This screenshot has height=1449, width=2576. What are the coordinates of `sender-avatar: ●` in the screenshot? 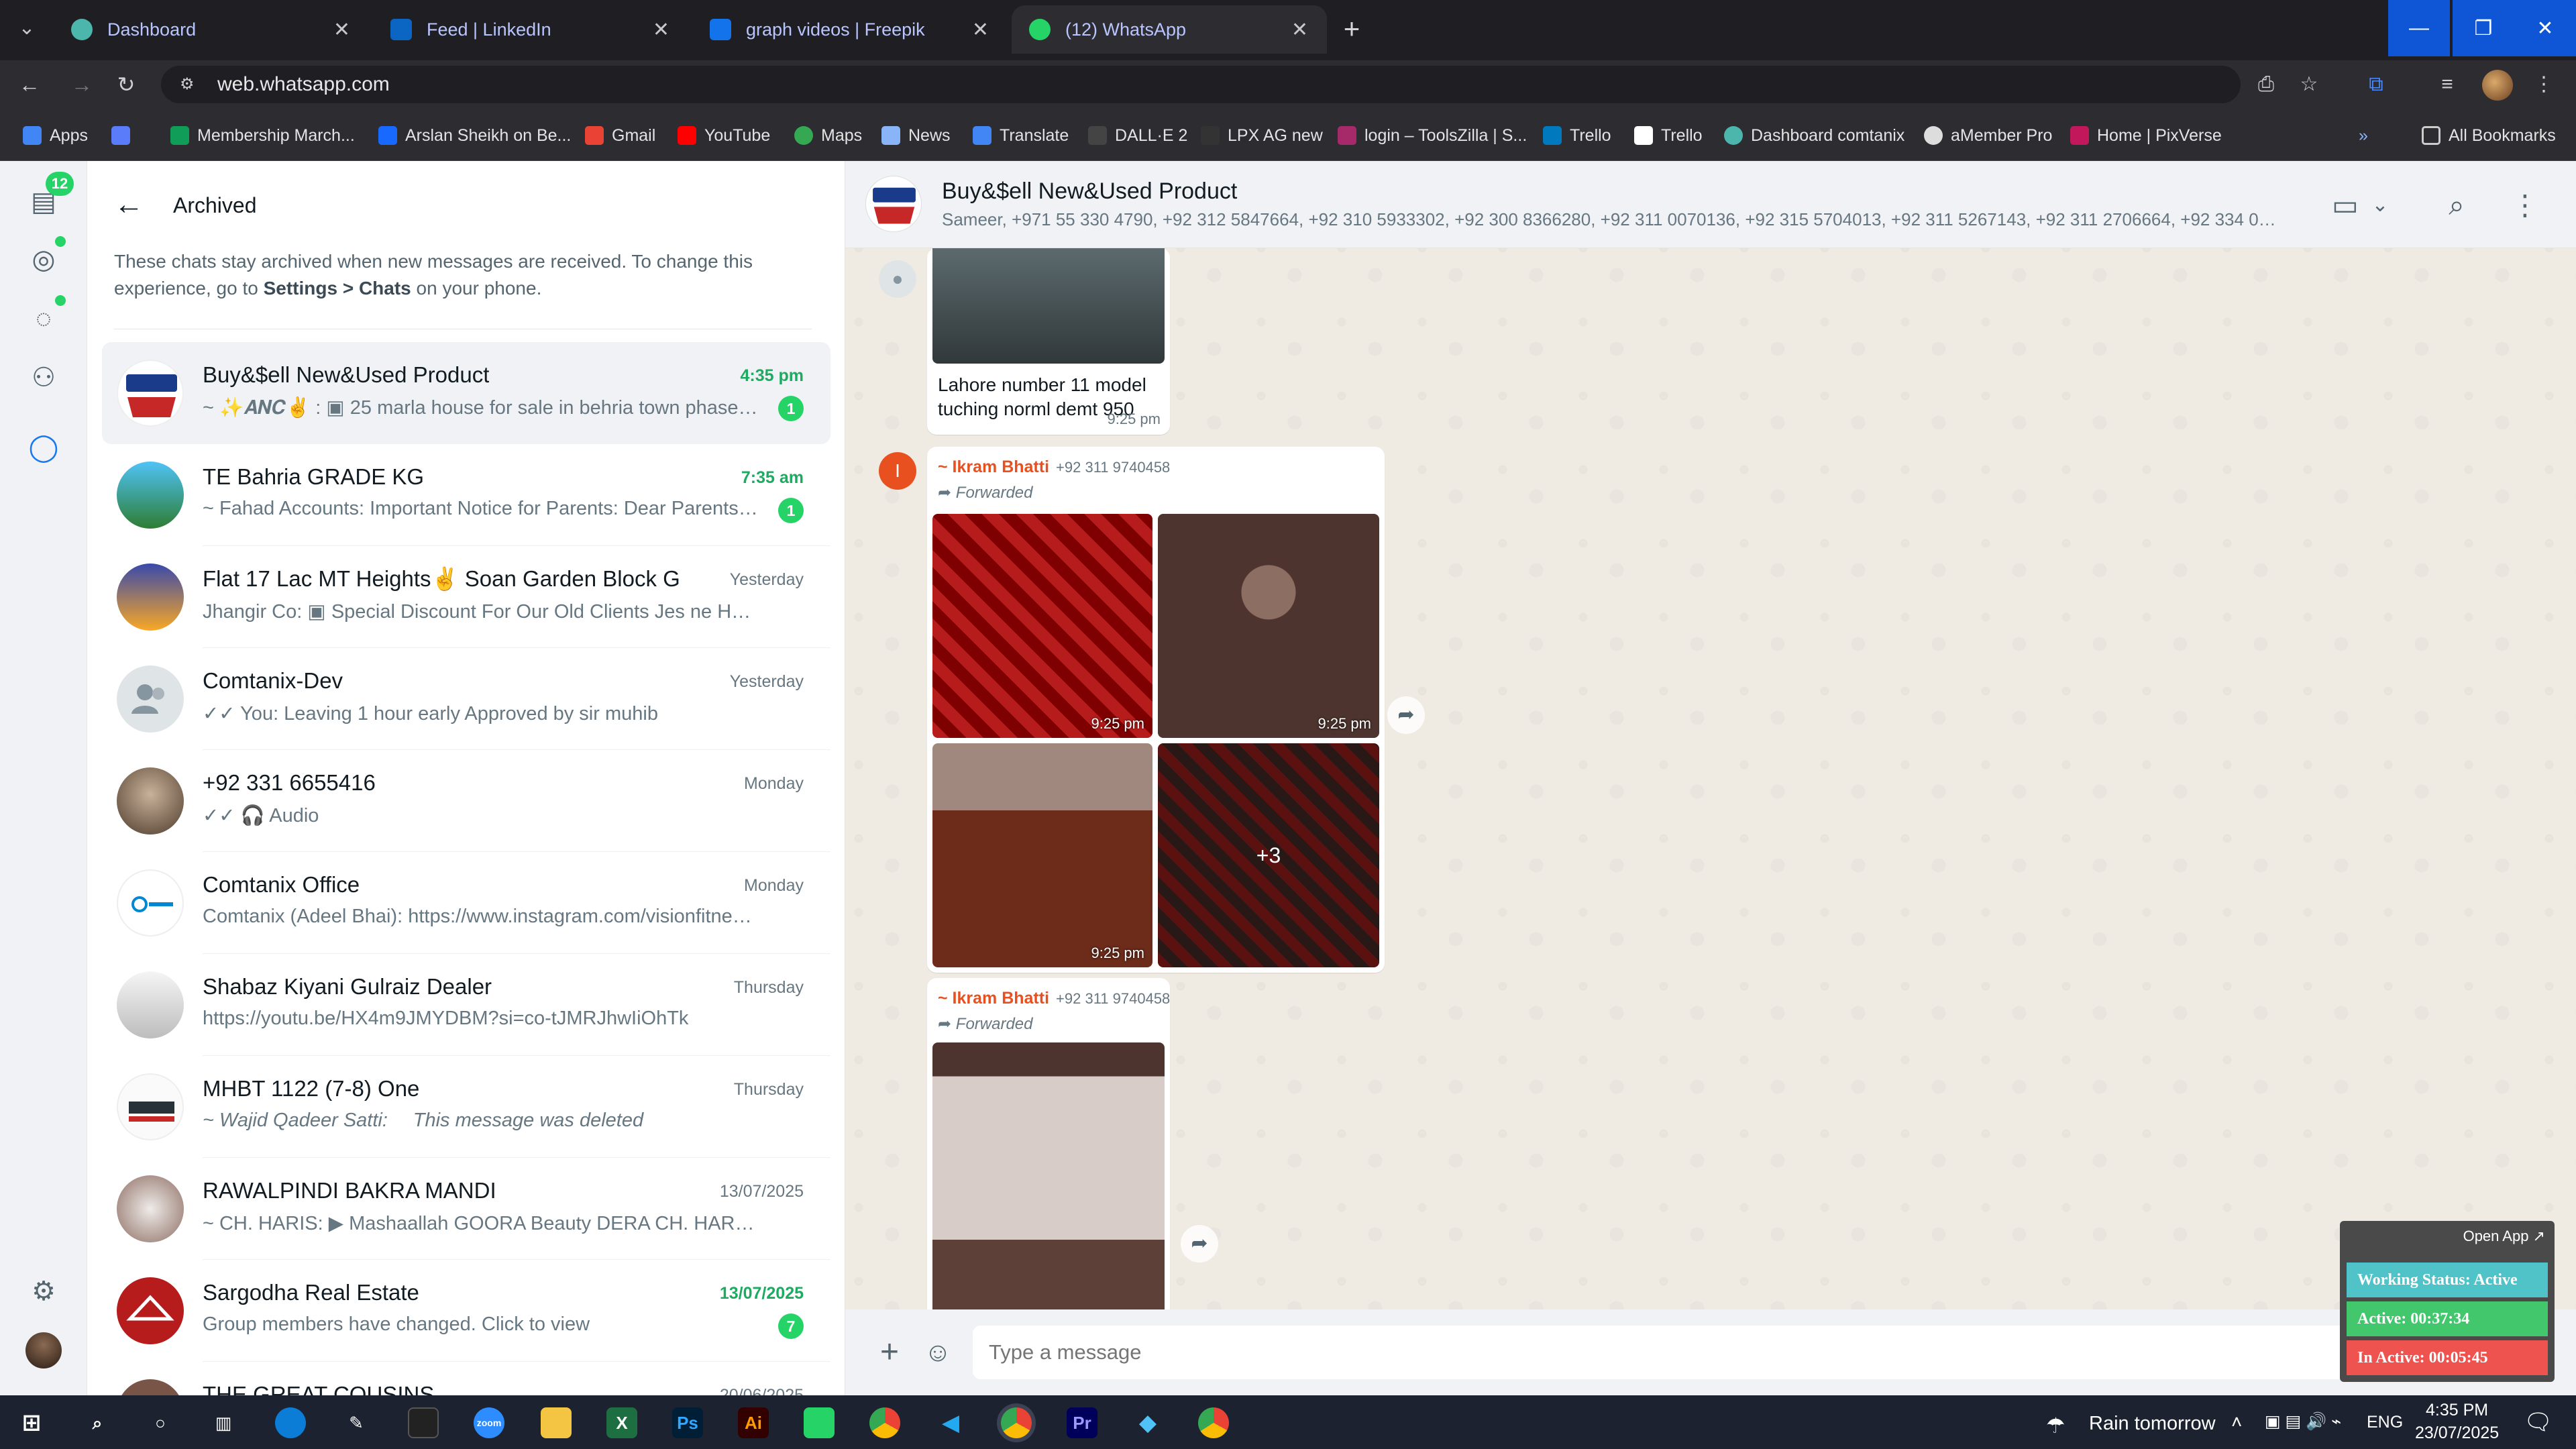 It's located at (897, 279).